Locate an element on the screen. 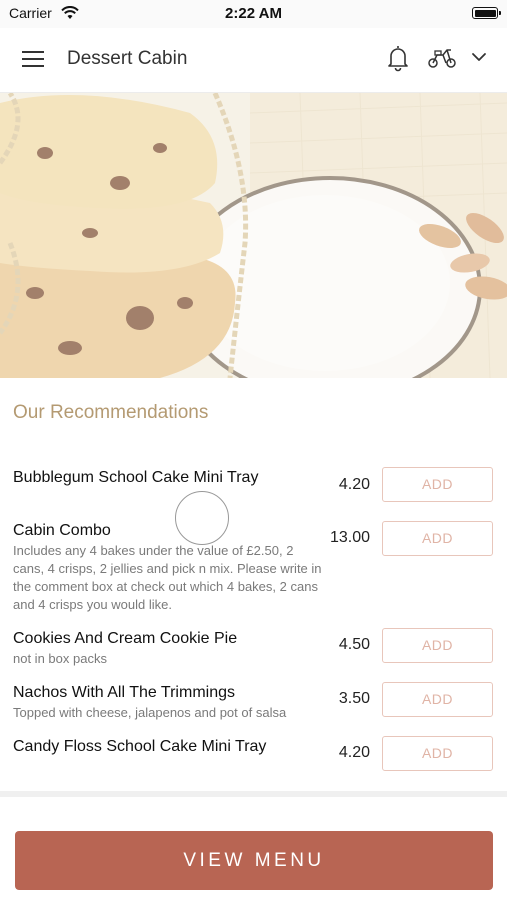 The image size is (507, 900). item-name: Bubblegum School Cake Mini Tray is located at coordinates (136, 477).